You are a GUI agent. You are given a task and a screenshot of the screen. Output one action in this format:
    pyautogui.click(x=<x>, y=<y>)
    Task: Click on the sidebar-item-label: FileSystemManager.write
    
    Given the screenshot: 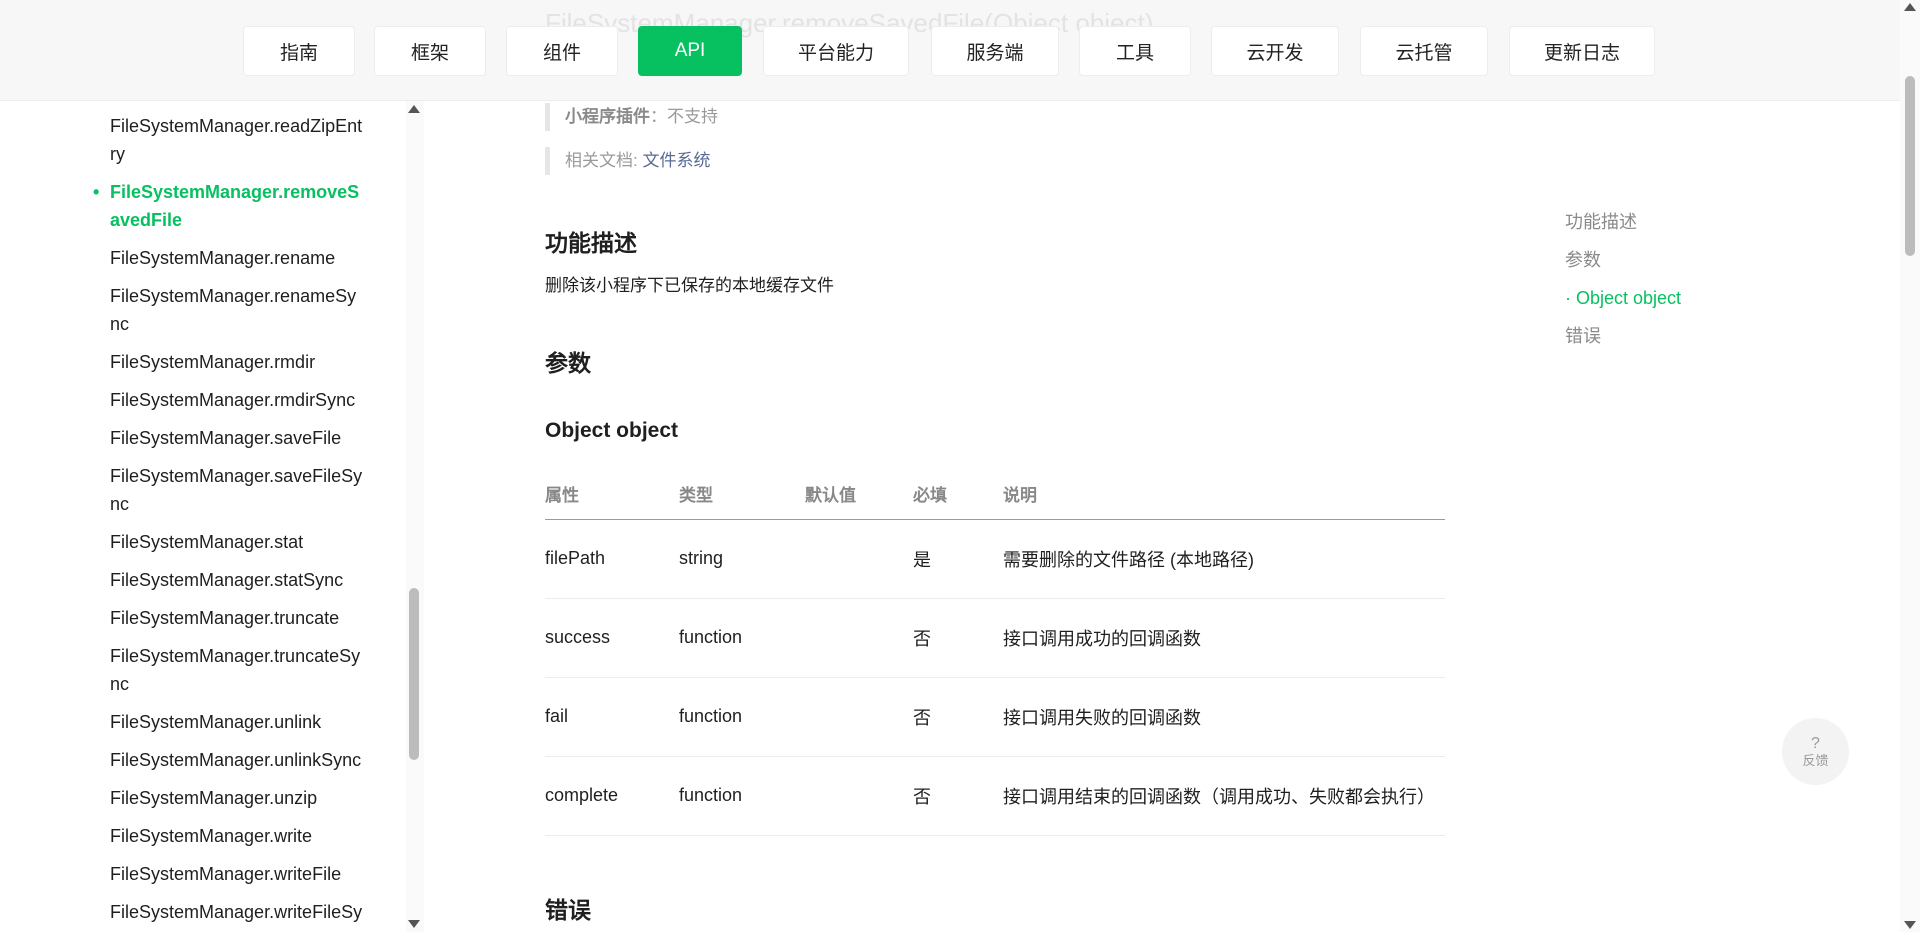 What is the action you would take?
    pyautogui.click(x=211, y=836)
    